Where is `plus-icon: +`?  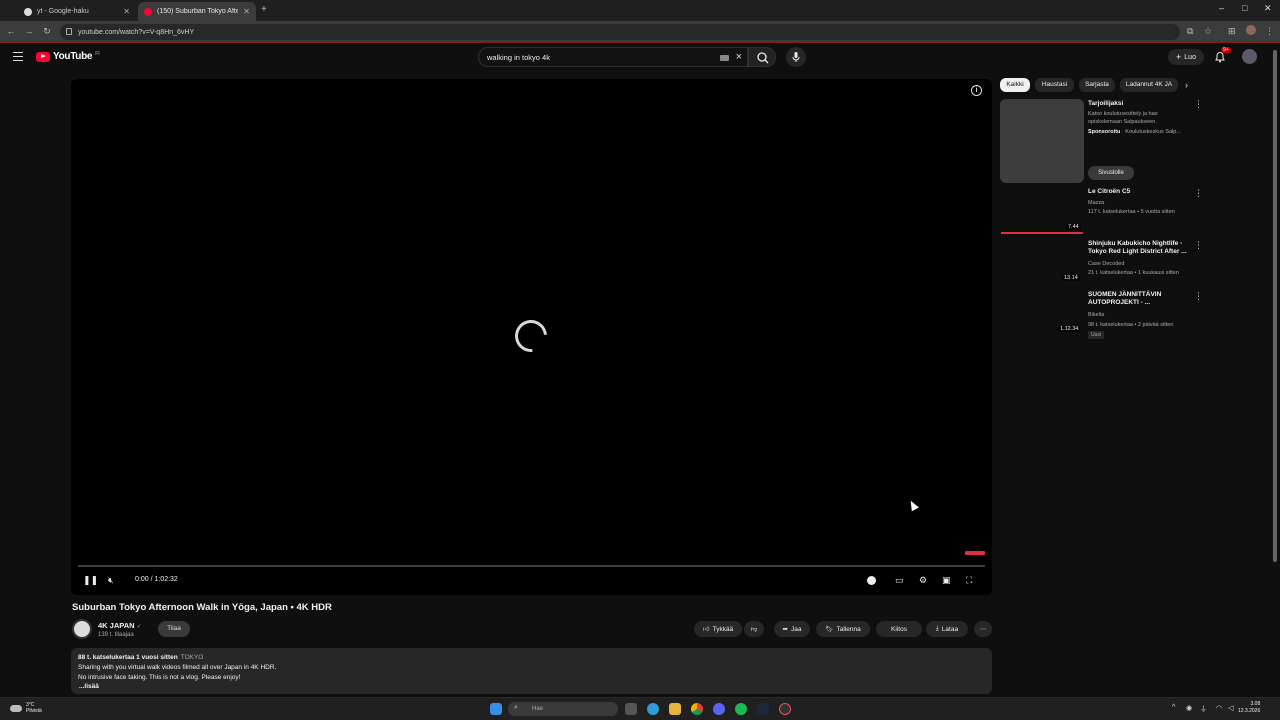
plus-icon: + is located at coordinates (264, 9).